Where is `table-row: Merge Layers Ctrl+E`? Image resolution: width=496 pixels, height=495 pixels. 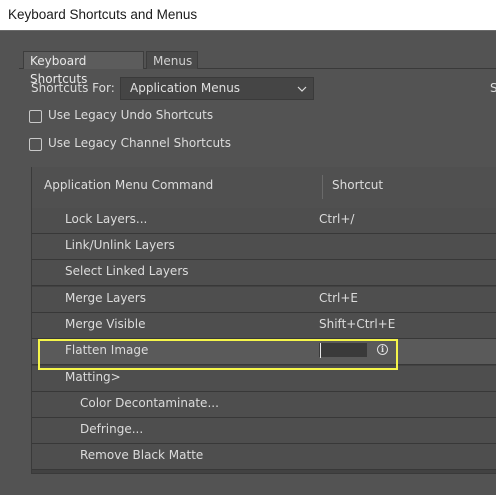
table-row: Merge Layers Ctrl+E is located at coordinates (264, 300).